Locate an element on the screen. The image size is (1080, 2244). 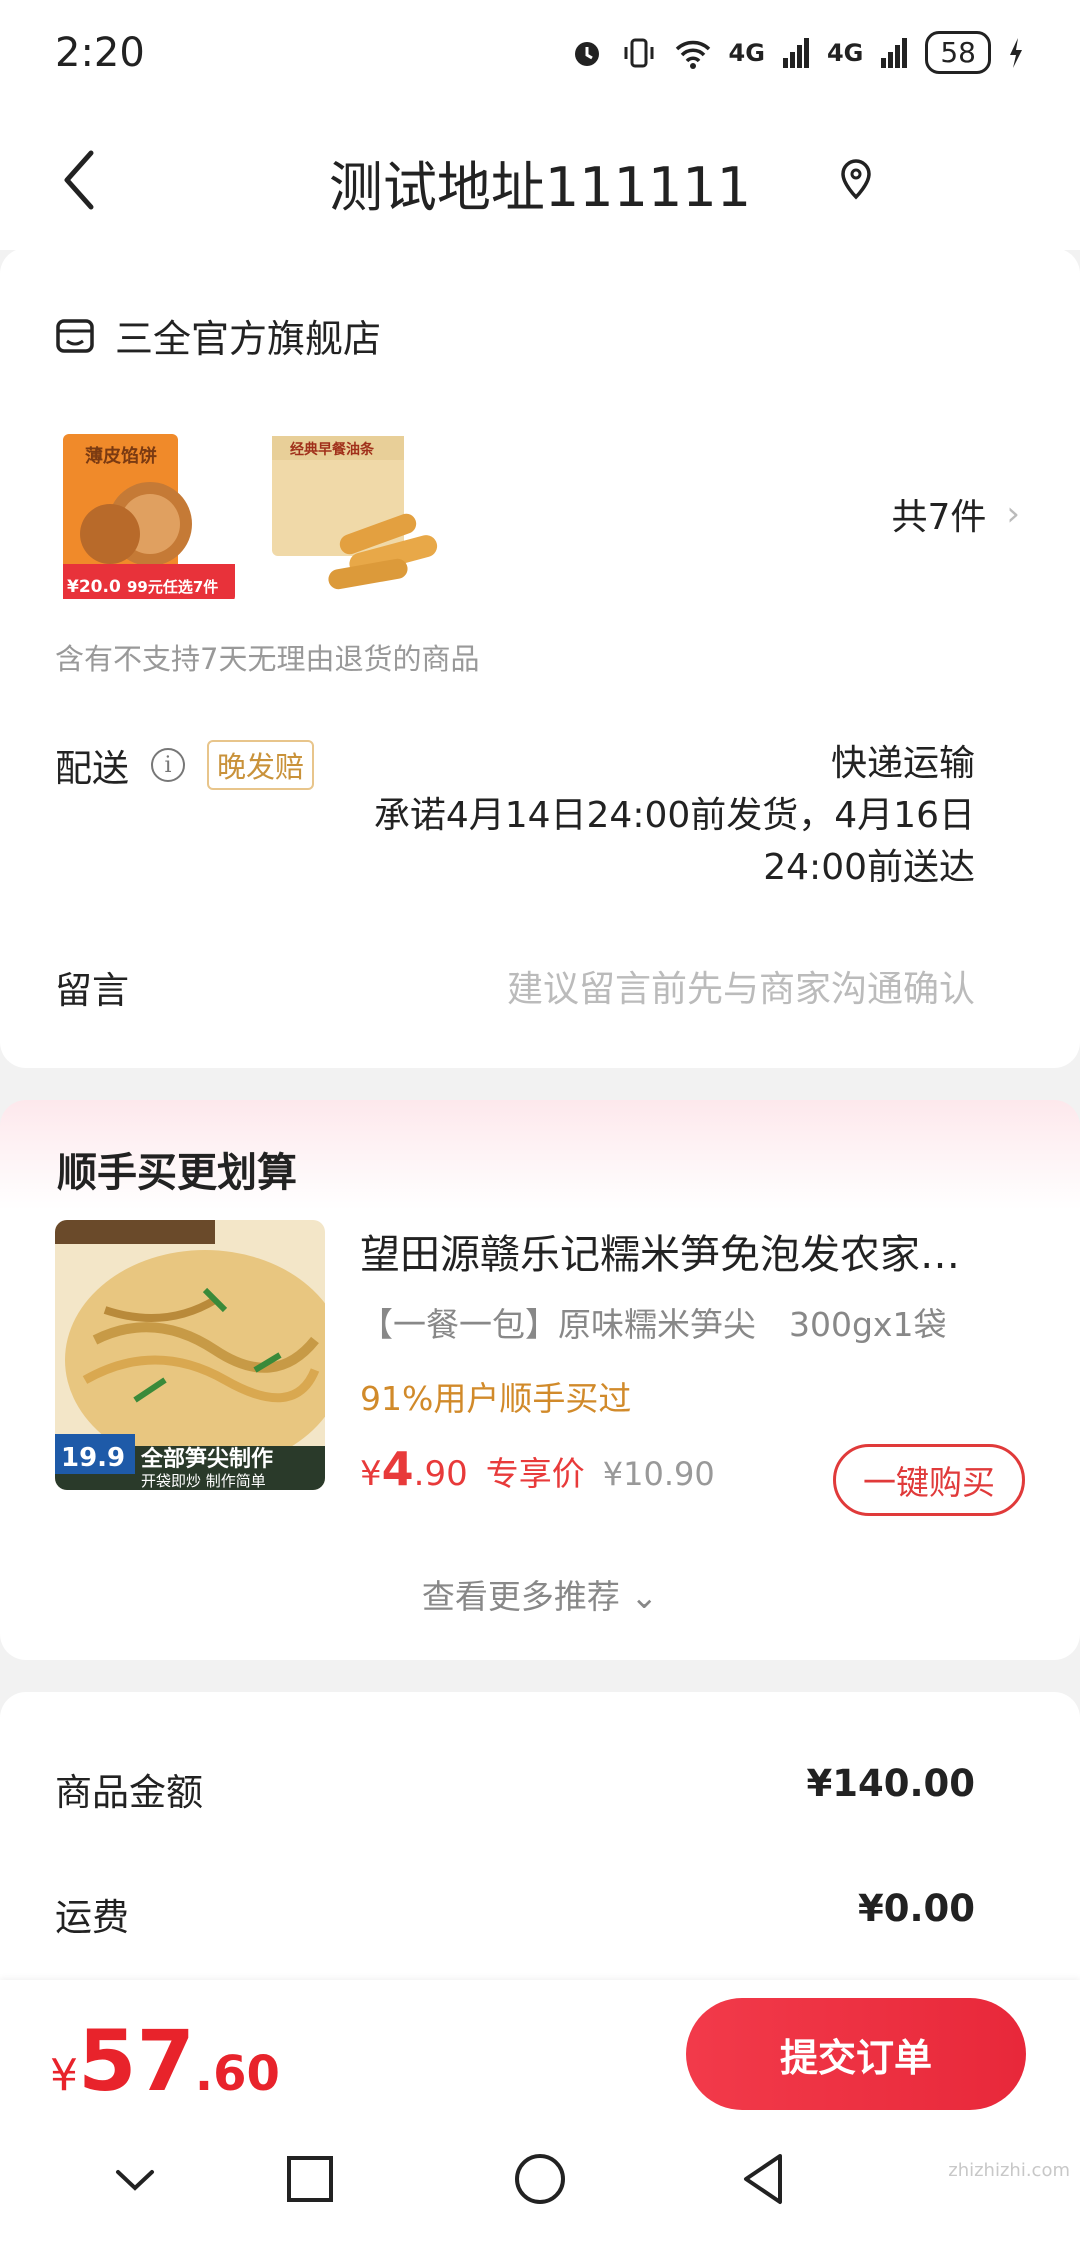
shipping-value: ¥0.00 is located at coordinates (916, 1908).